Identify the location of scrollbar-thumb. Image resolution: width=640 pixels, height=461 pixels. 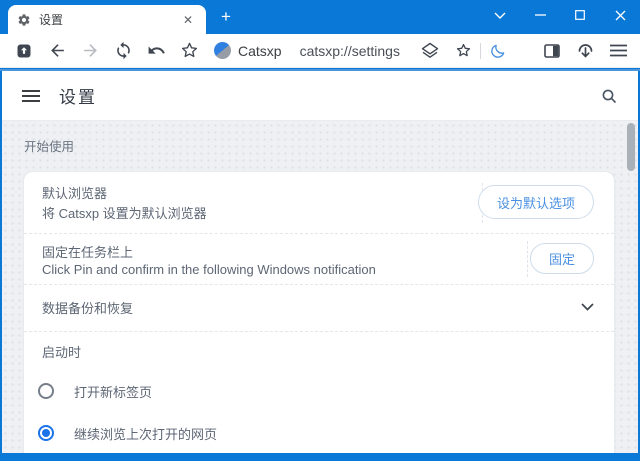
(631, 147).